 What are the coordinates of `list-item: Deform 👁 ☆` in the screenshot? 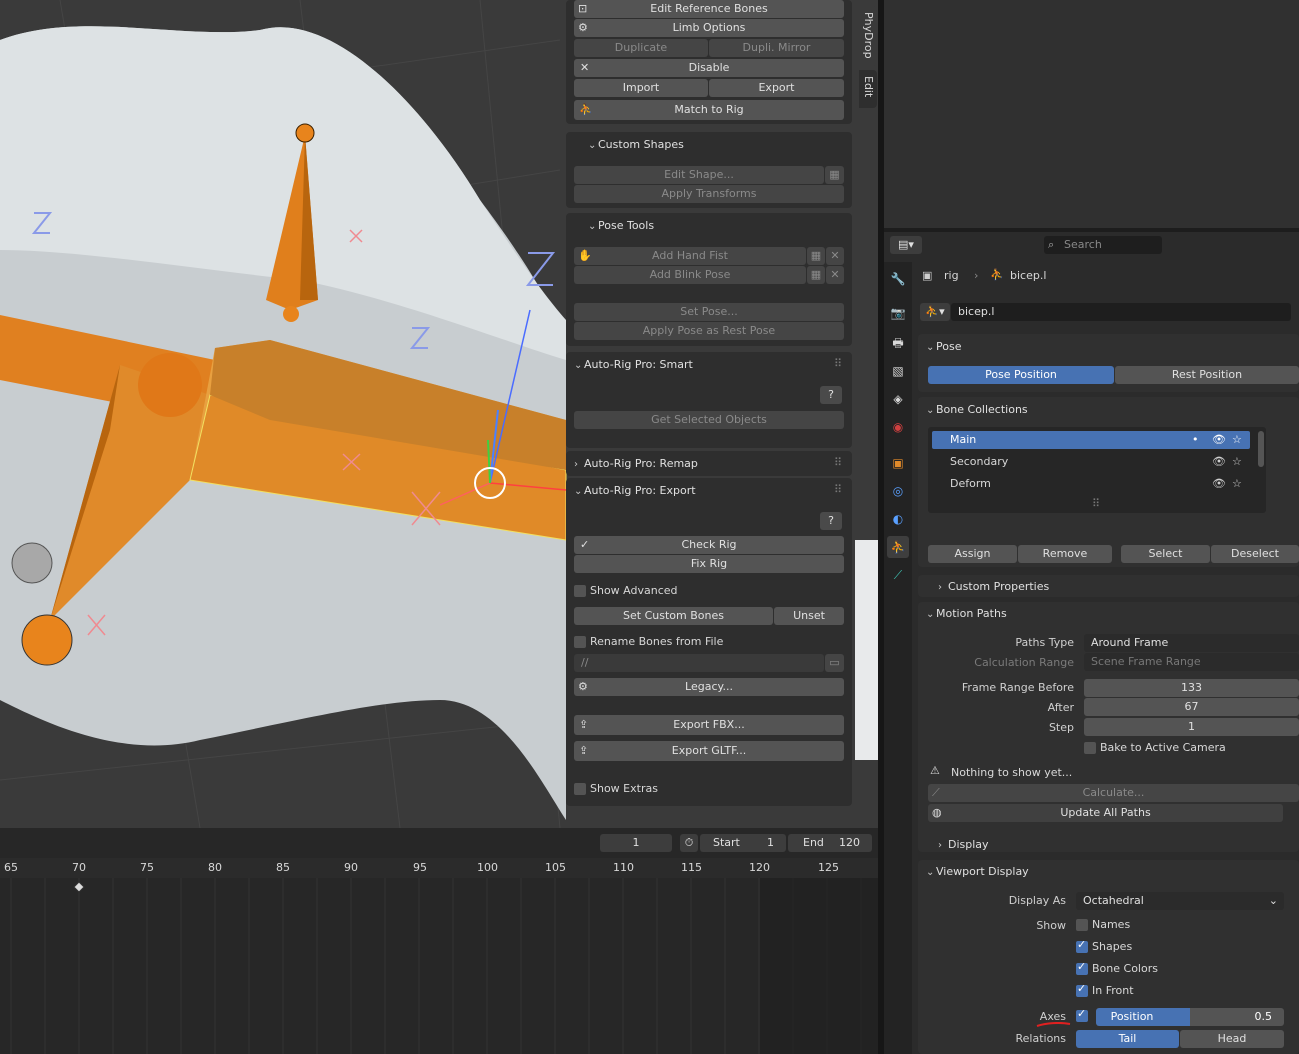 It's located at (1091, 484).